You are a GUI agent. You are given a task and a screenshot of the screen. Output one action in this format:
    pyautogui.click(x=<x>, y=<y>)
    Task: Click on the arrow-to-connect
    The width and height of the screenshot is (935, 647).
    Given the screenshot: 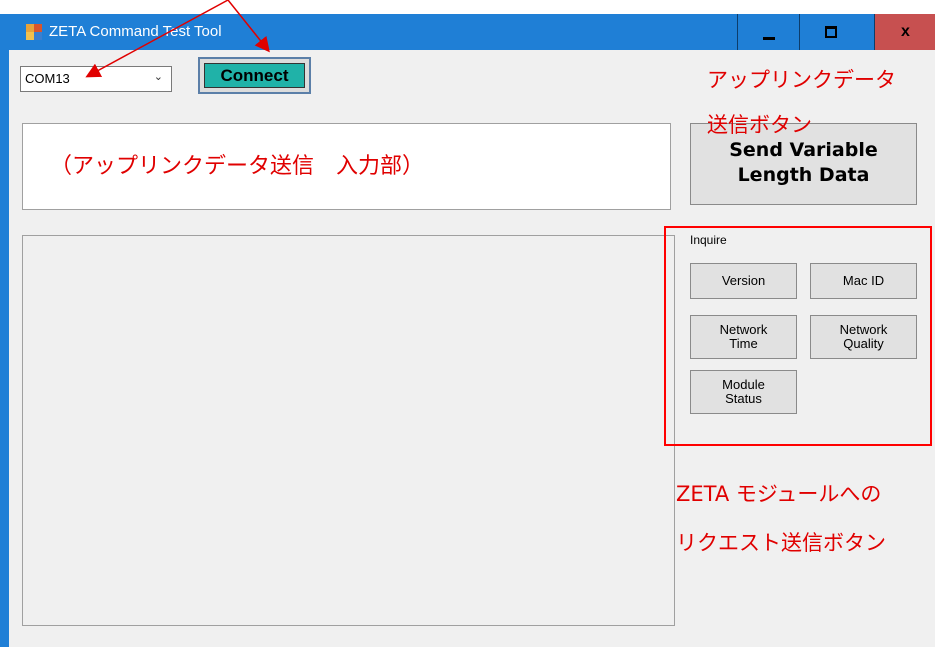 What is the action you would take?
    pyautogui.click(x=248, y=26)
    